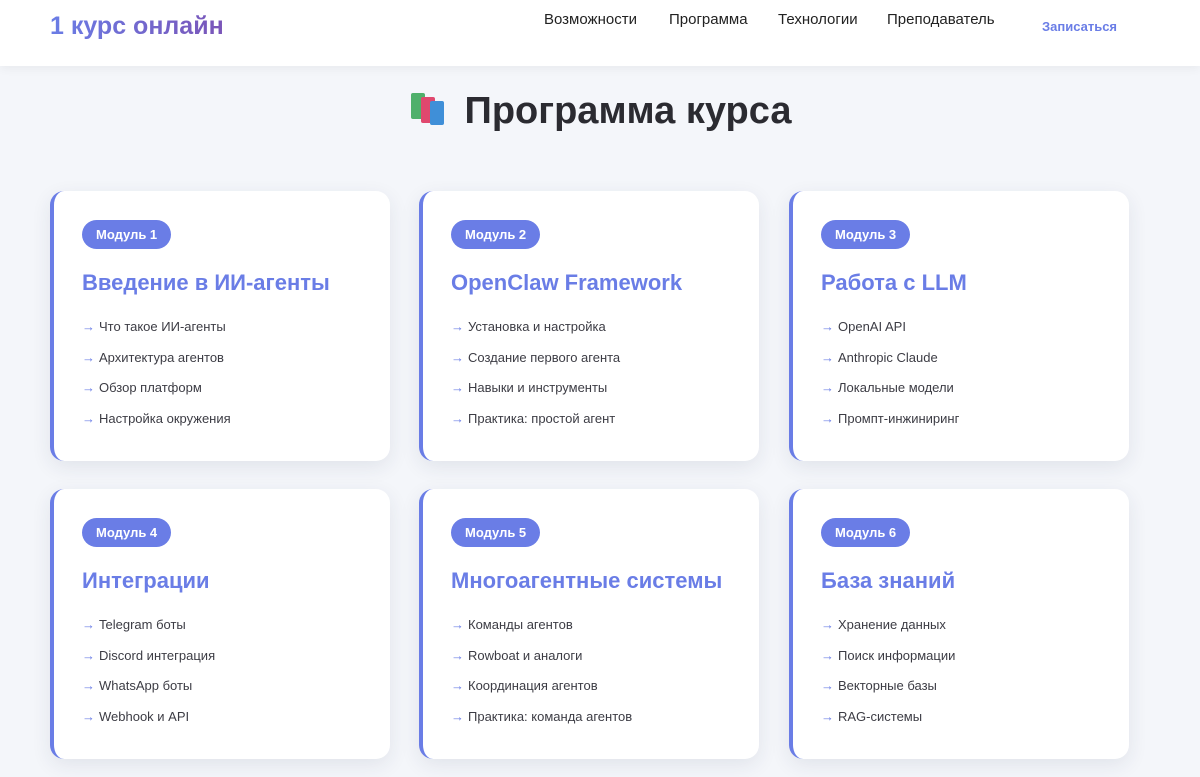  Describe the element at coordinates (887, 387) in the screenshot. I see `topic-item: → Локальные модели` at that location.